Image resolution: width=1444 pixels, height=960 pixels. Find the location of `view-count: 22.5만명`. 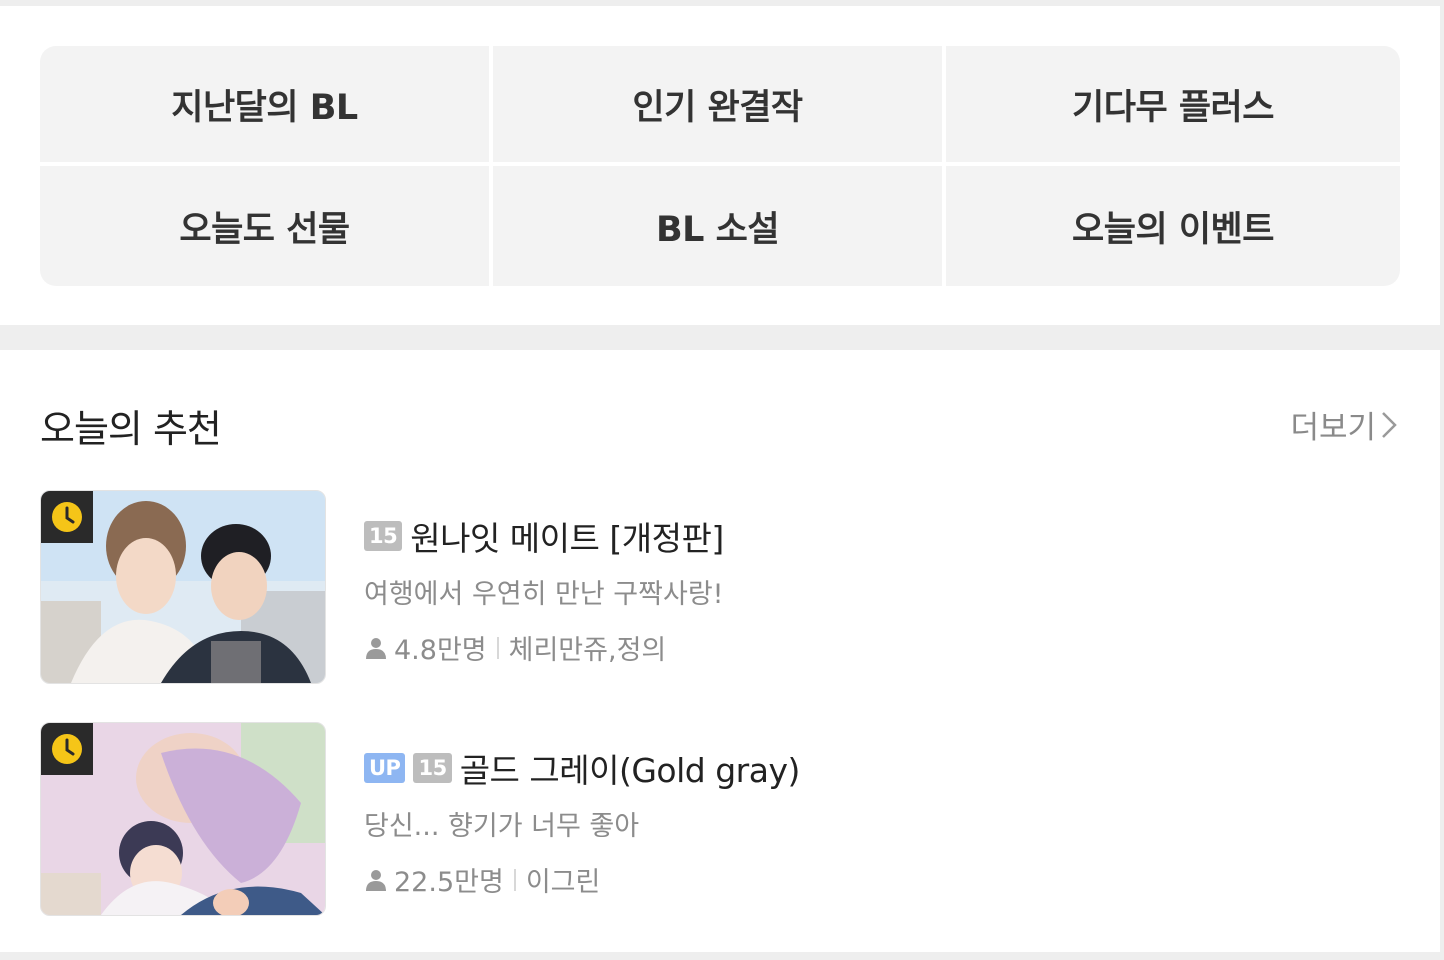

view-count: 22.5만명 is located at coordinates (449, 882).